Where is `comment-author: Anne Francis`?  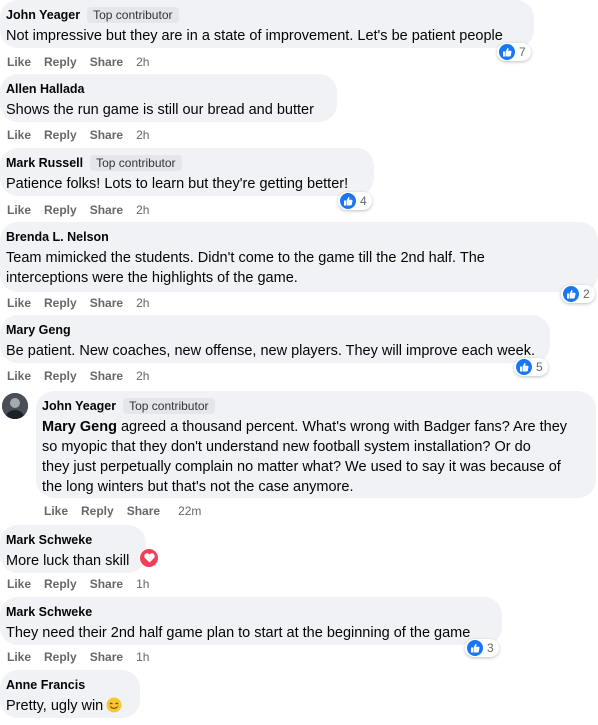 comment-author: Anne Francis is located at coordinates (45, 685).